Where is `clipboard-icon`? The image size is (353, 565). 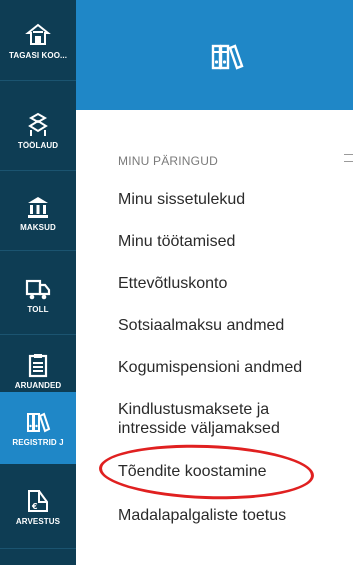 clipboard-icon is located at coordinates (38, 366).